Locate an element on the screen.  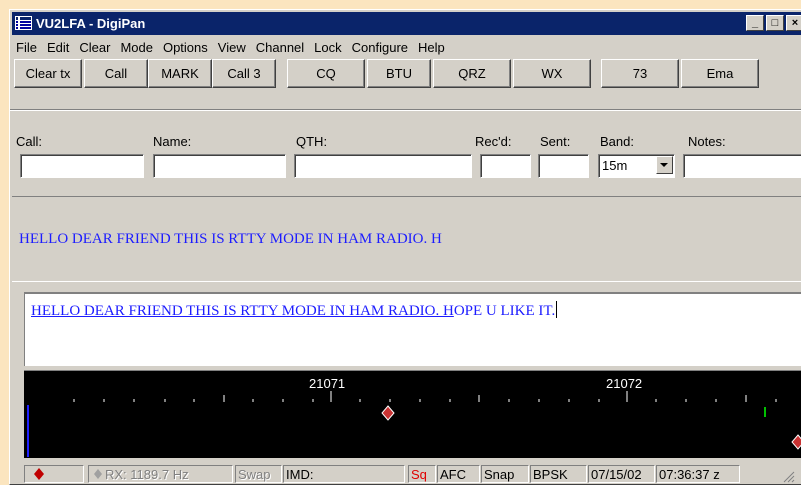
title-bar: VU2LFA - DigiPan _ □ × is located at coordinates (406, 23).